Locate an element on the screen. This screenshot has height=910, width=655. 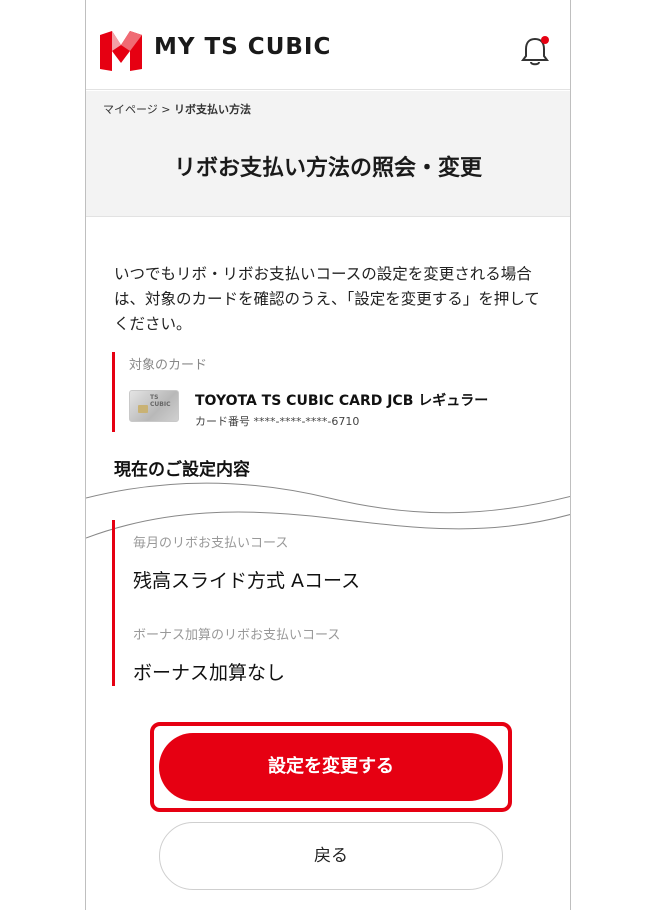
credit-card-image: TS CUBIC is located at coordinates (154, 406).